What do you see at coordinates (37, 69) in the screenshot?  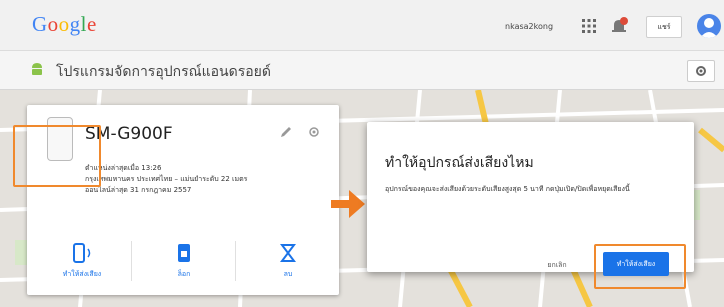 I see `android-icon` at bounding box center [37, 69].